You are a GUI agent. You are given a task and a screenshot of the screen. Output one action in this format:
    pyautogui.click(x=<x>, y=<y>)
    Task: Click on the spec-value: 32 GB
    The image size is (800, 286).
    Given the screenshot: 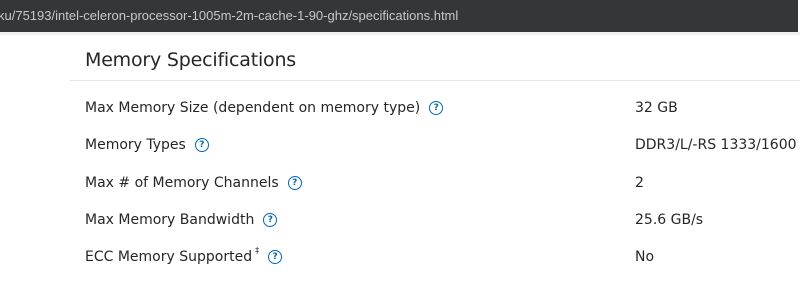 What is the action you would take?
    pyautogui.click(x=656, y=108)
    